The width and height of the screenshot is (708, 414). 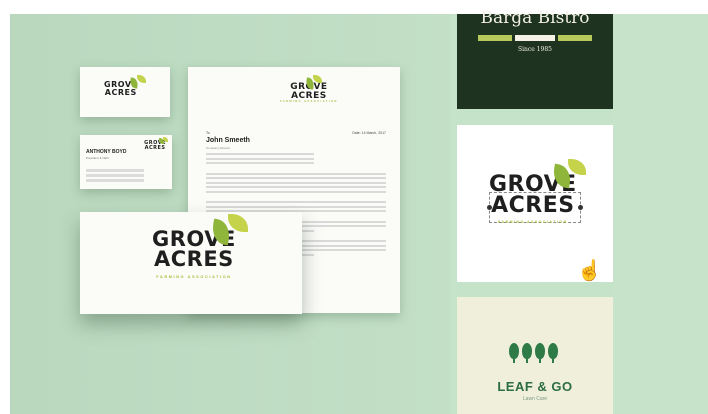 What do you see at coordinates (660, 214) in the screenshot?
I see `right-background` at bounding box center [660, 214].